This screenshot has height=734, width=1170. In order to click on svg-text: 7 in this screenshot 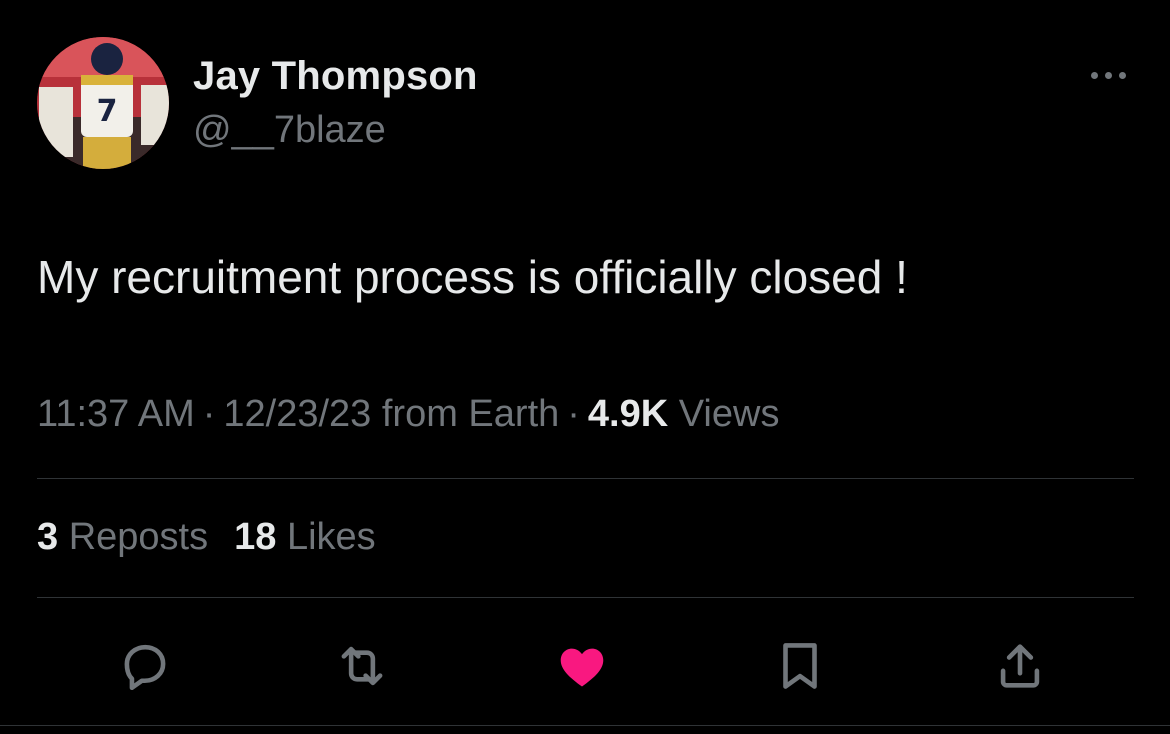, I will do `click(107, 111)`.